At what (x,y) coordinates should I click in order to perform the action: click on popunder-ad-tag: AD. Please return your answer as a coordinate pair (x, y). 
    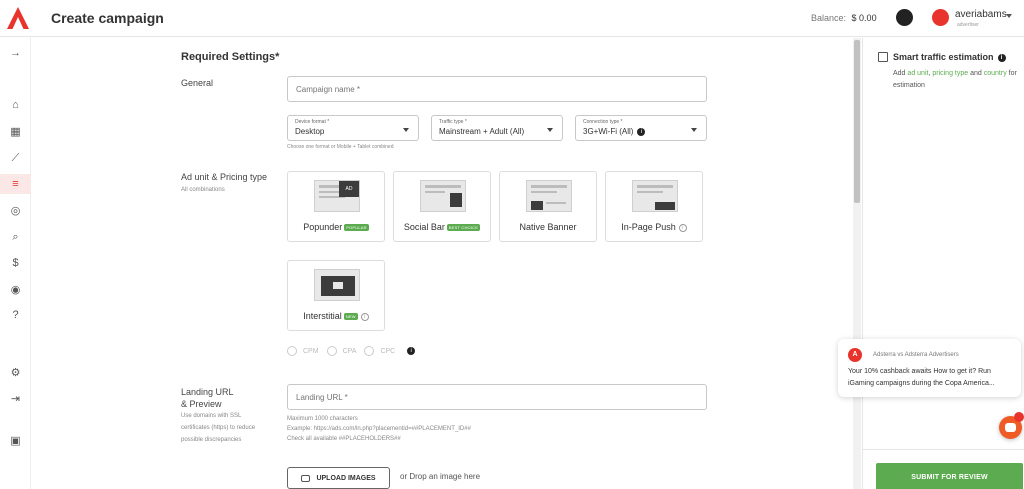
    Looking at the image, I should click on (349, 189).